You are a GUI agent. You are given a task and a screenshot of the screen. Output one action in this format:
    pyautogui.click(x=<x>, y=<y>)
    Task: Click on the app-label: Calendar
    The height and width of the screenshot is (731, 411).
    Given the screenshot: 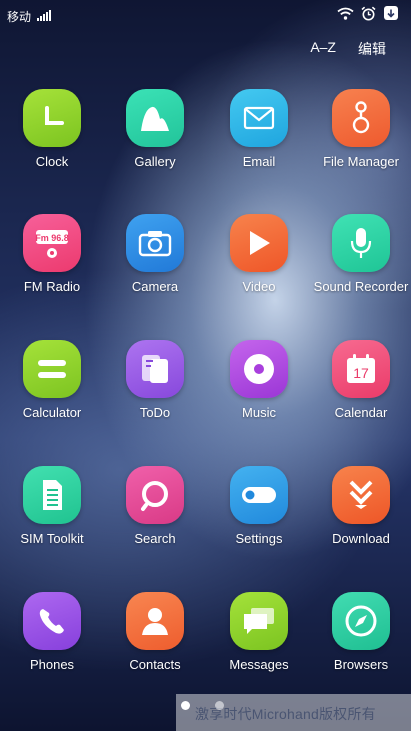 What is the action you would take?
    pyautogui.click(x=361, y=412)
    